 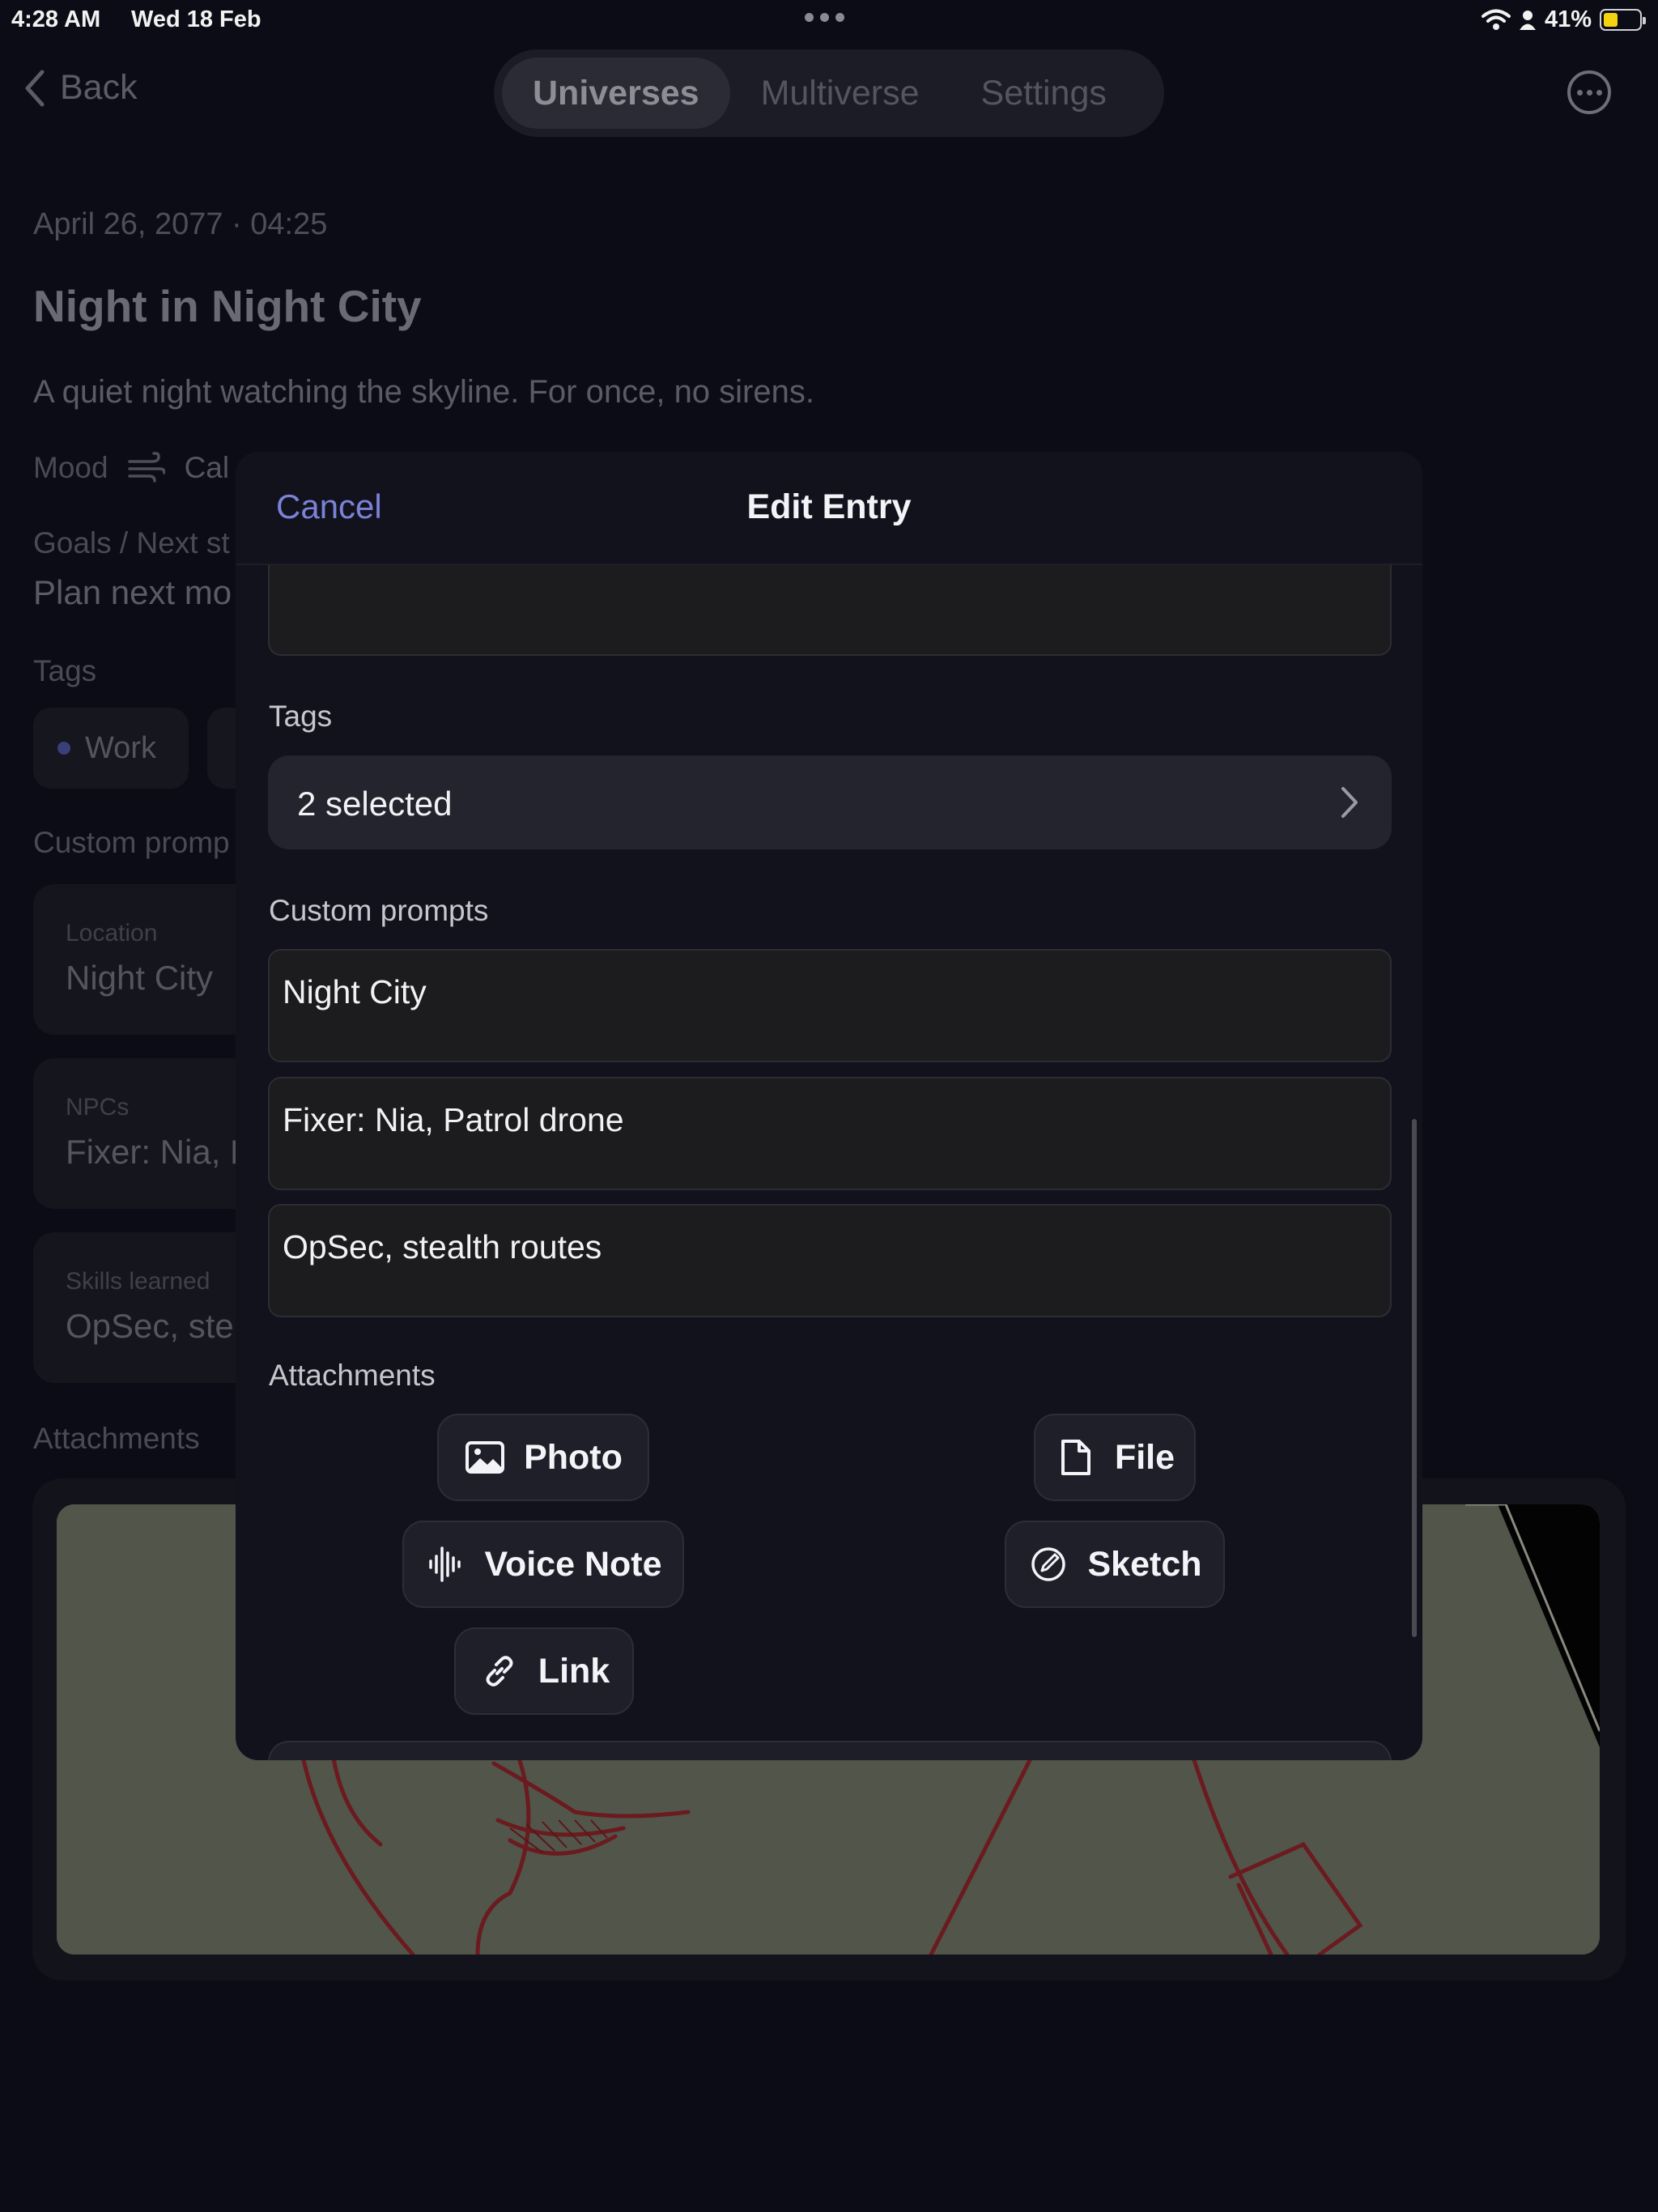 What do you see at coordinates (196, 19) in the screenshot?
I see `status-date: Wed 18 Feb` at bounding box center [196, 19].